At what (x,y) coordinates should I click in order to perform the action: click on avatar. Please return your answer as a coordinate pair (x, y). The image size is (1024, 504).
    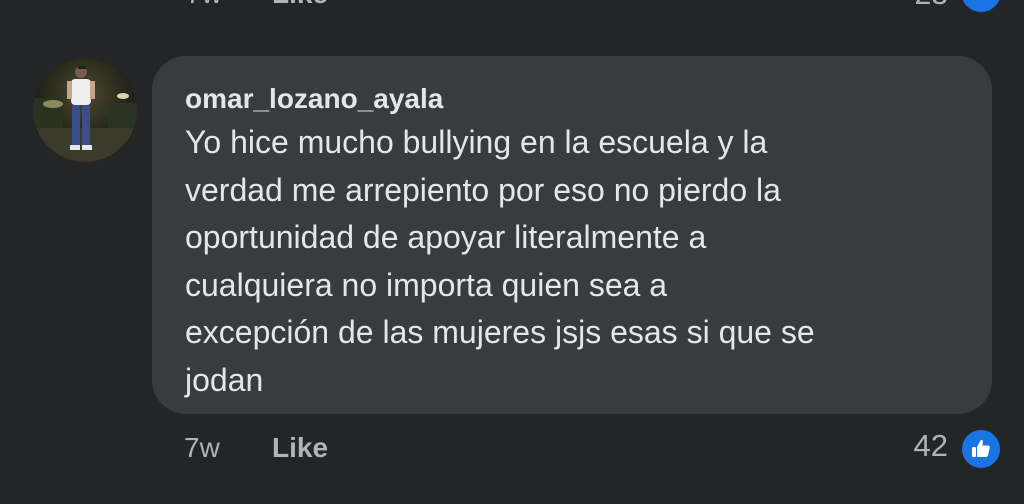
    Looking at the image, I should click on (85, 110).